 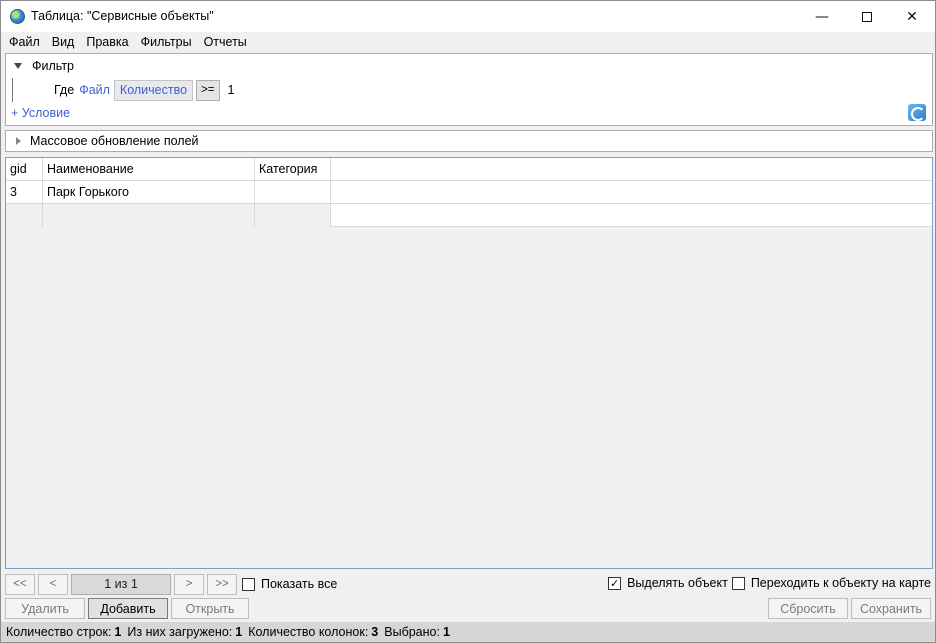 I want to click on menu-bar: Файл Вид Правка Фильтры Отчеты, so click(x=468, y=42).